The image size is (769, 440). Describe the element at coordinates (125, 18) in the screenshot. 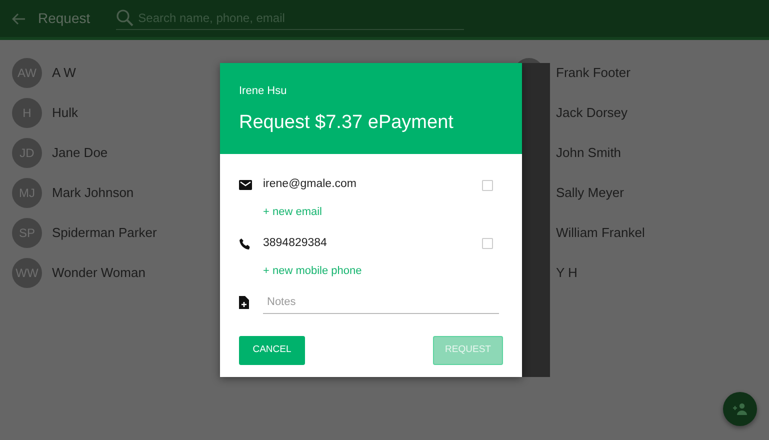

I see `search-icon` at that location.